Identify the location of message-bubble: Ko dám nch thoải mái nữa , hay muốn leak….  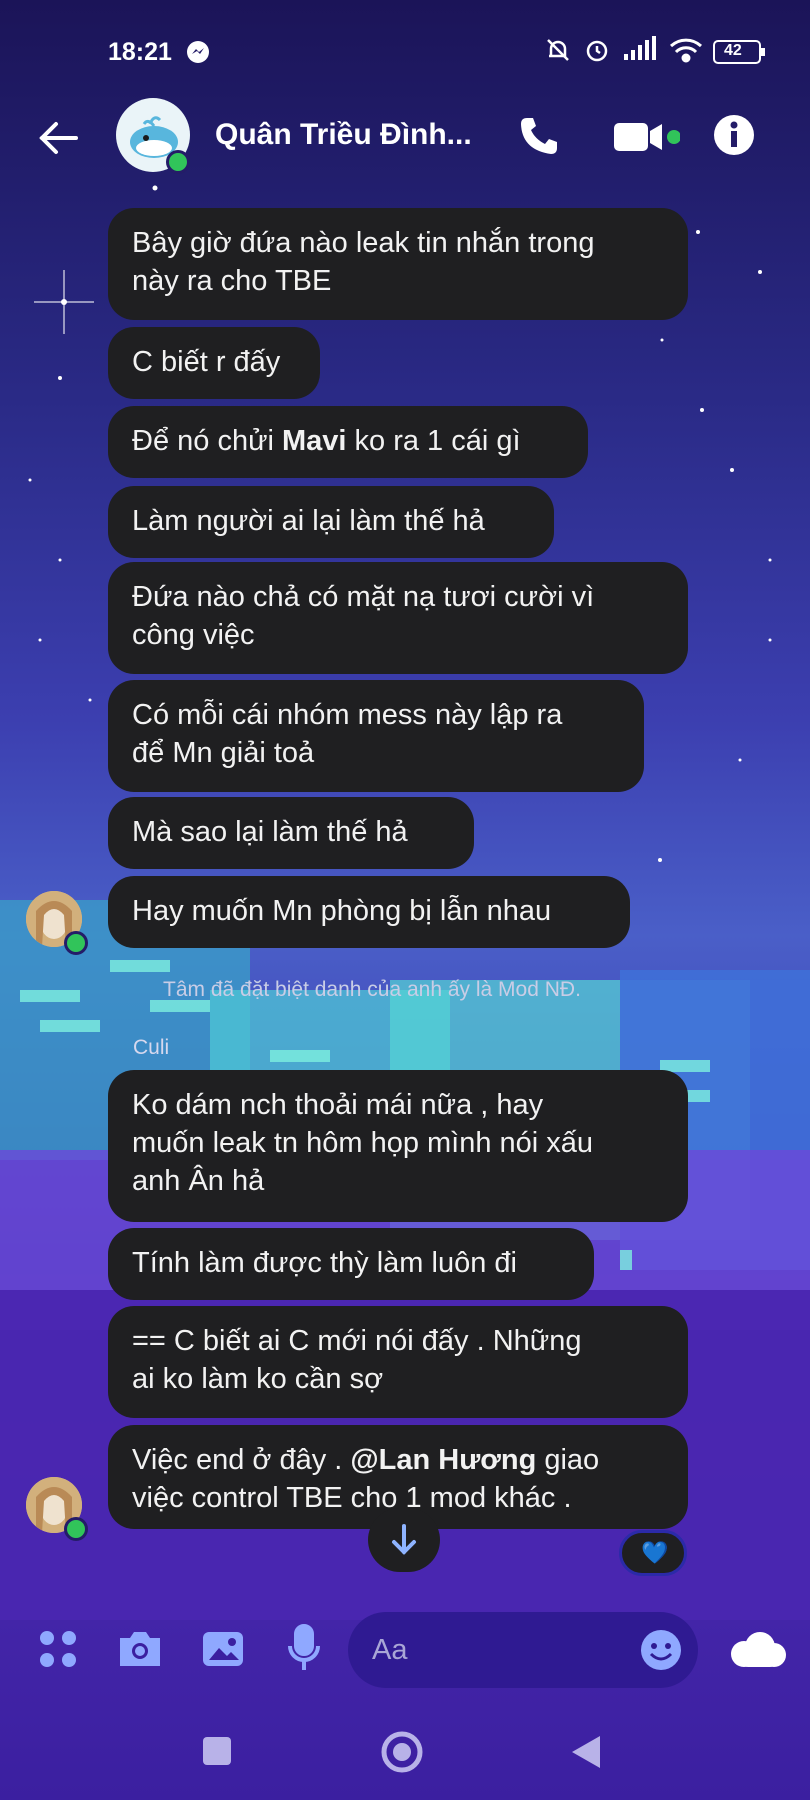
(398, 1146).